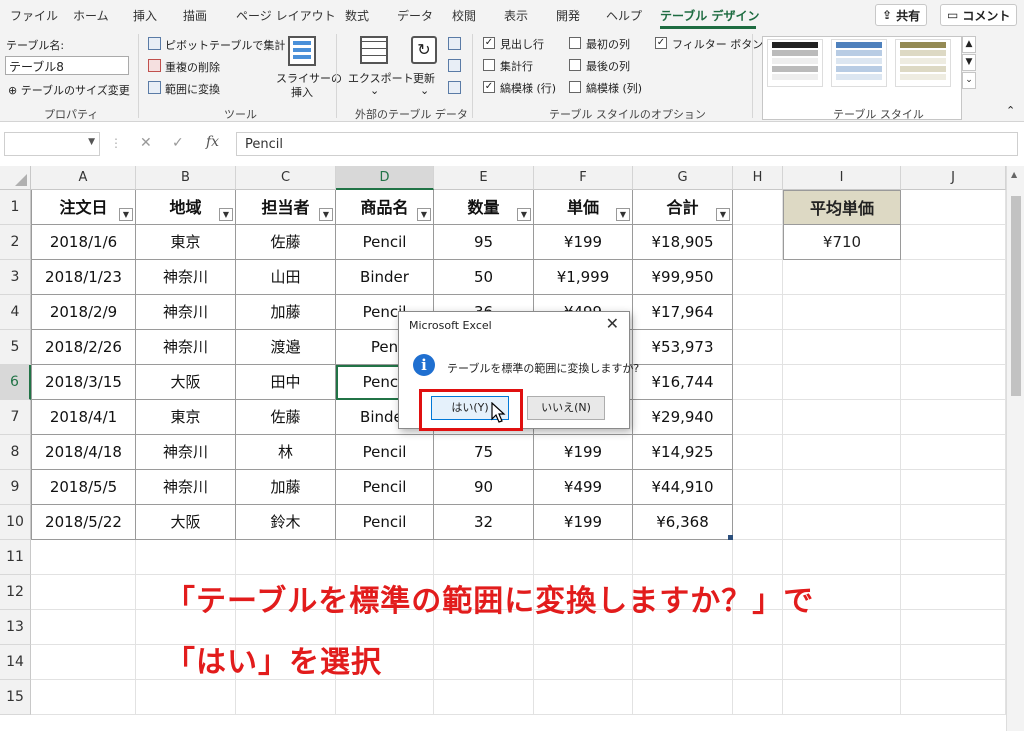 This screenshot has height=731, width=1024. What do you see at coordinates (484, 178) in the screenshot?
I see `column-header-e: E` at bounding box center [484, 178].